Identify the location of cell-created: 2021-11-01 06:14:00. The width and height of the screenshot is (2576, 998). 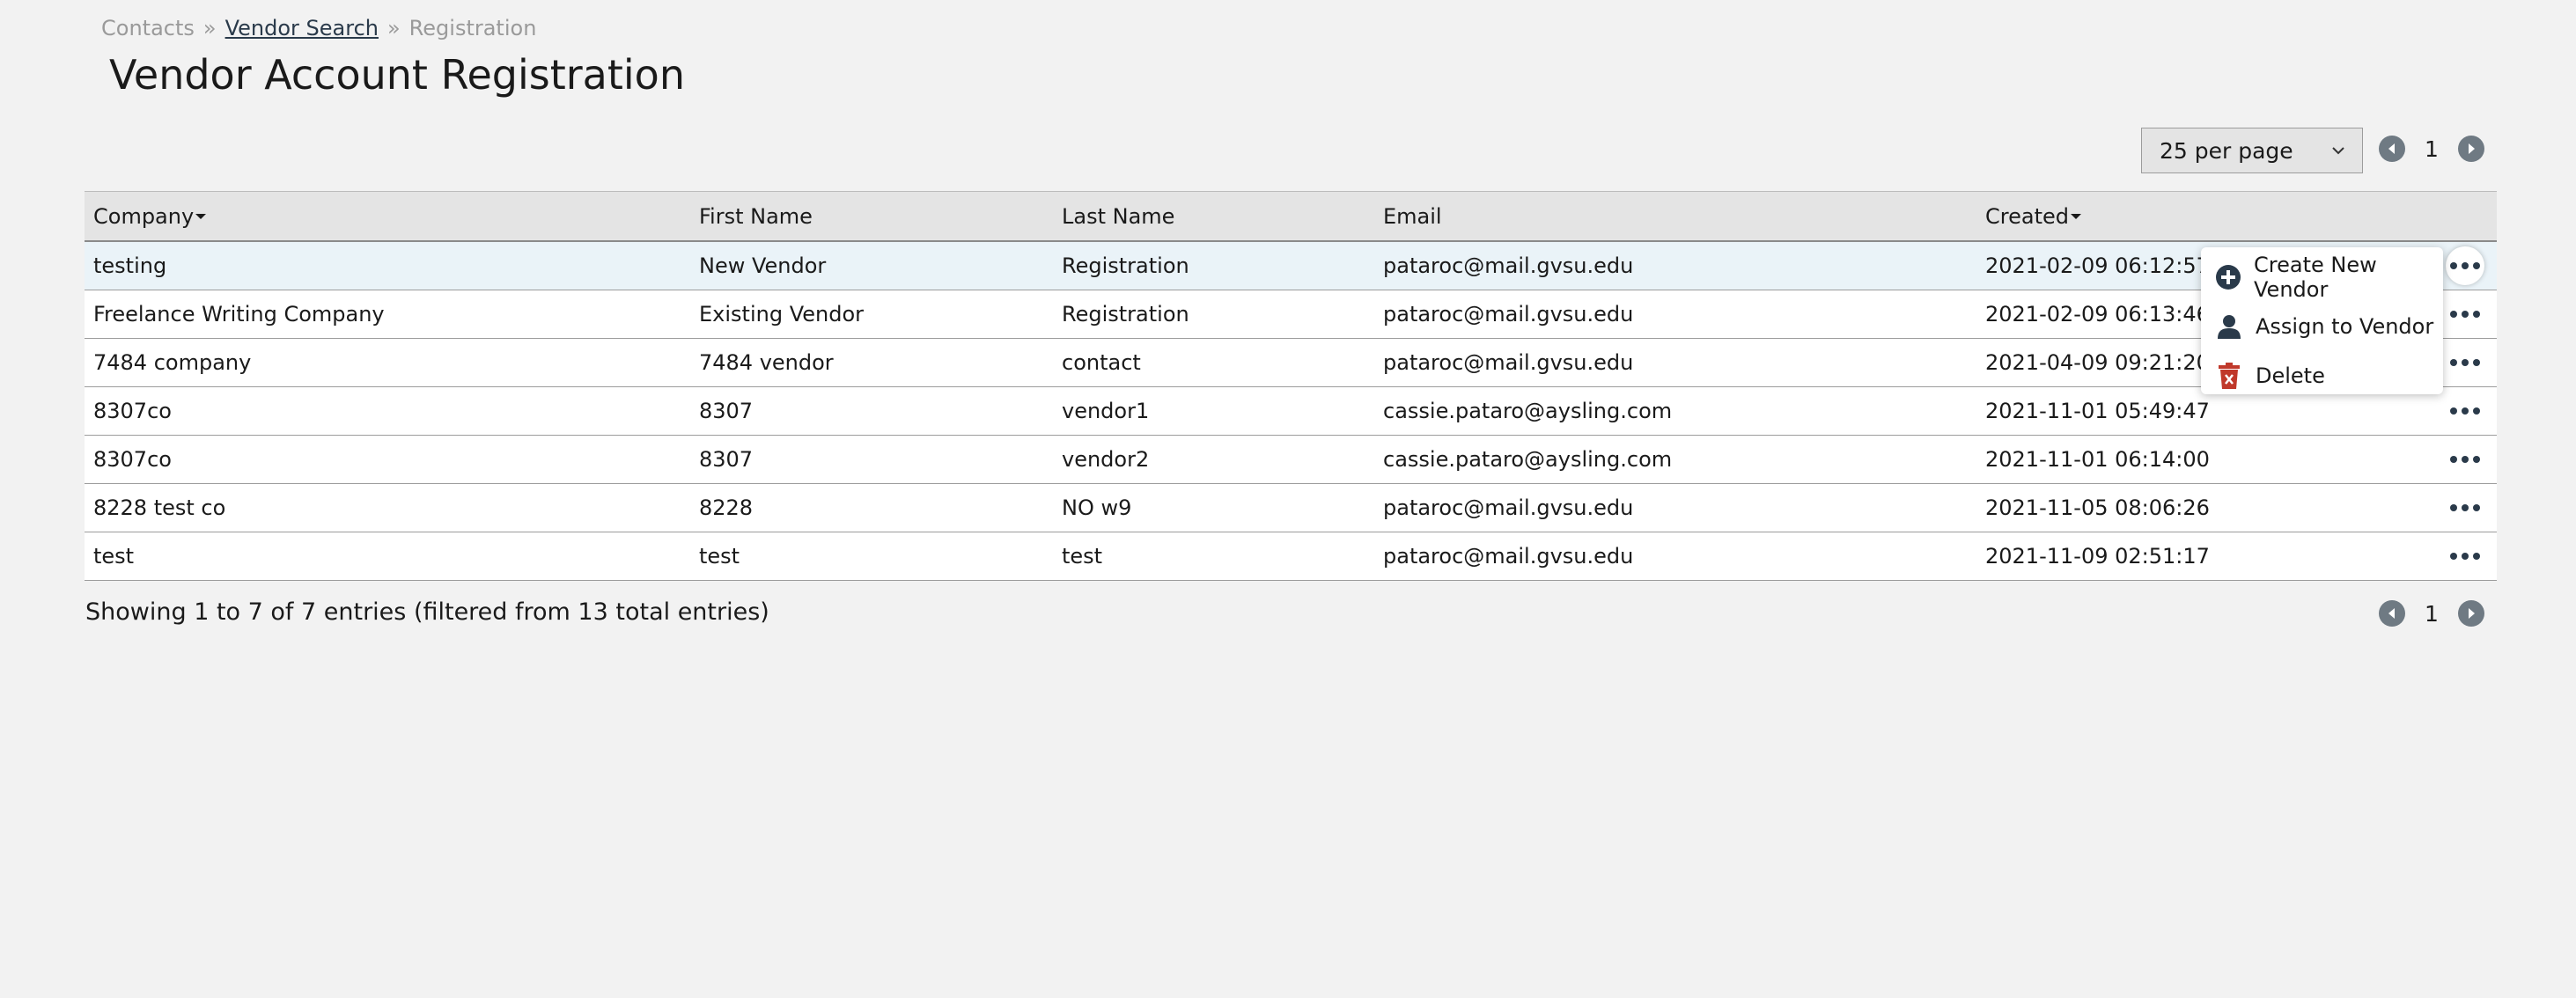
(2098, 459).